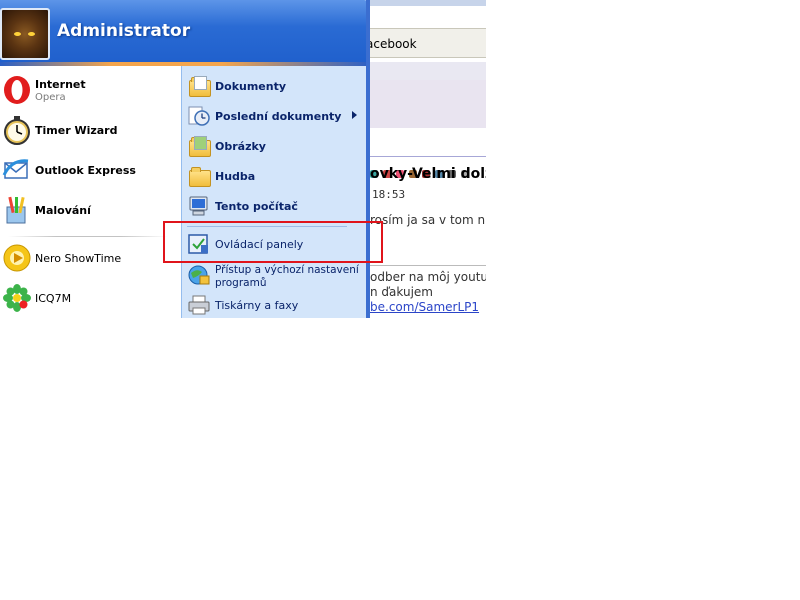 The width and height of the screenshot is (800, 600). What do you see at coordinates (199, 206) in the screenshot?
I see `my-computer-icon` at bounding box center [199, 206].